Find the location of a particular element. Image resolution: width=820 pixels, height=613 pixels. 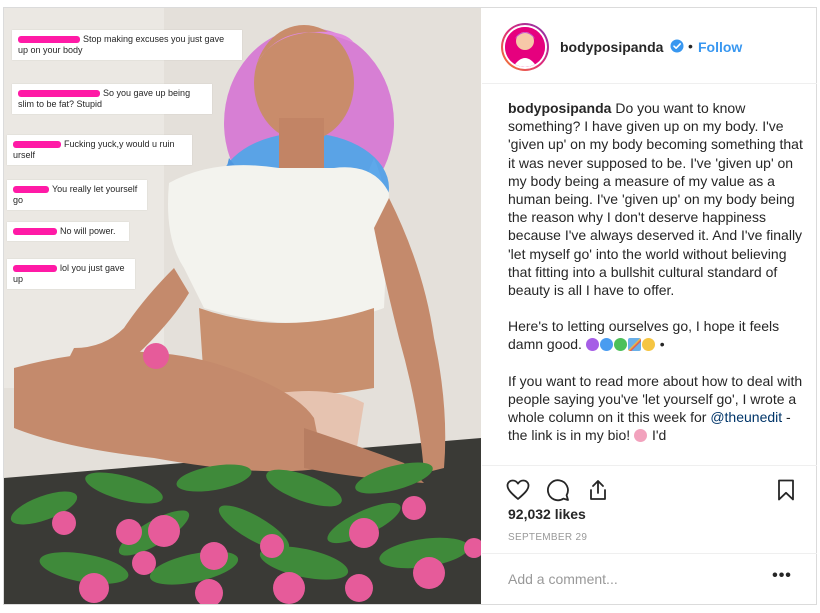

comment-button is located at coordinates (558, 490).